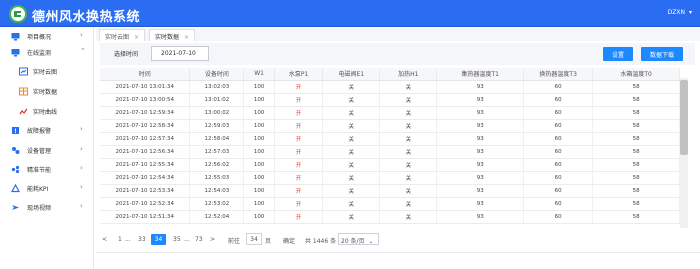  I want to click on page-34-current: 34, so click(158, 239).